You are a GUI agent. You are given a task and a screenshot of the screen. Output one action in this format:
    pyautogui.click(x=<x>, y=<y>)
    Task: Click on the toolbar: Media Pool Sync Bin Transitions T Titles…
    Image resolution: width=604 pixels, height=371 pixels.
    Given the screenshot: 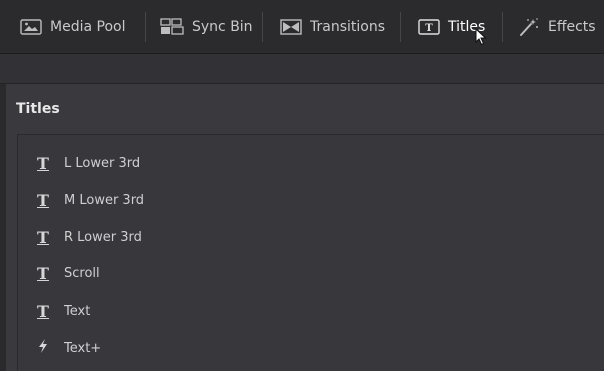 What is the action you would take?
    pyautogui.click(x=302, y=27)
    